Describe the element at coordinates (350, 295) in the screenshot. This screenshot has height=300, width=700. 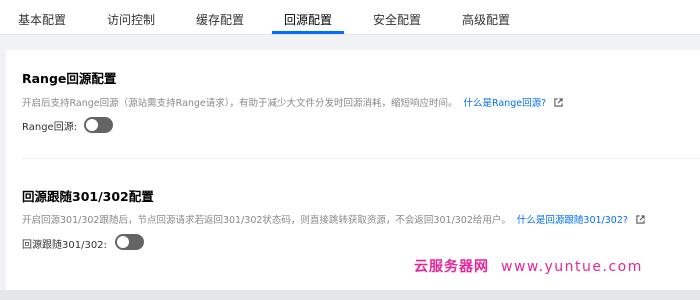
I see `bottom-shade` at that location.